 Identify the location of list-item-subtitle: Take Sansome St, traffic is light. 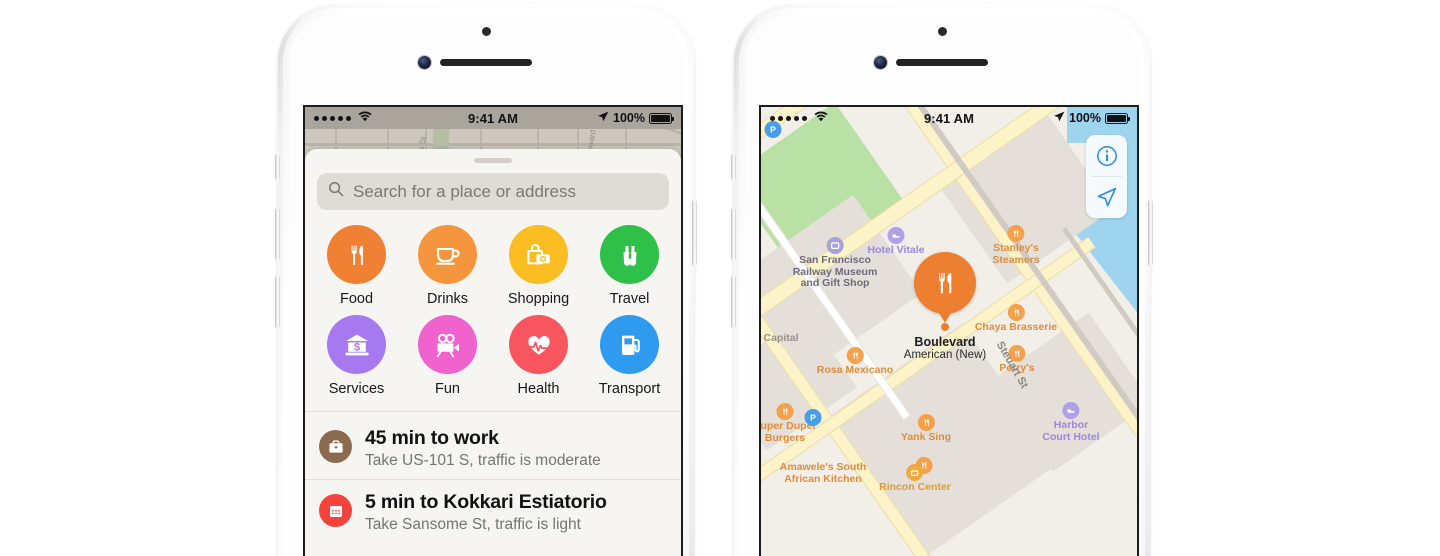
(473, 524).